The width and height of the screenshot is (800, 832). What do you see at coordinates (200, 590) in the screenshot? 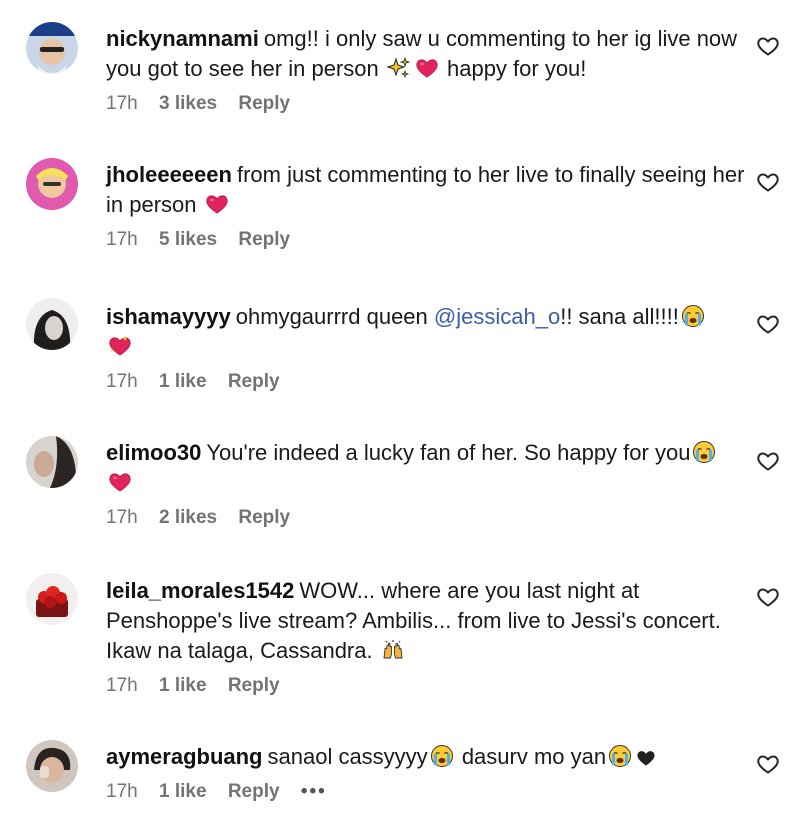
I see `username: leila_morales1542` at bounding box center [200, 590].